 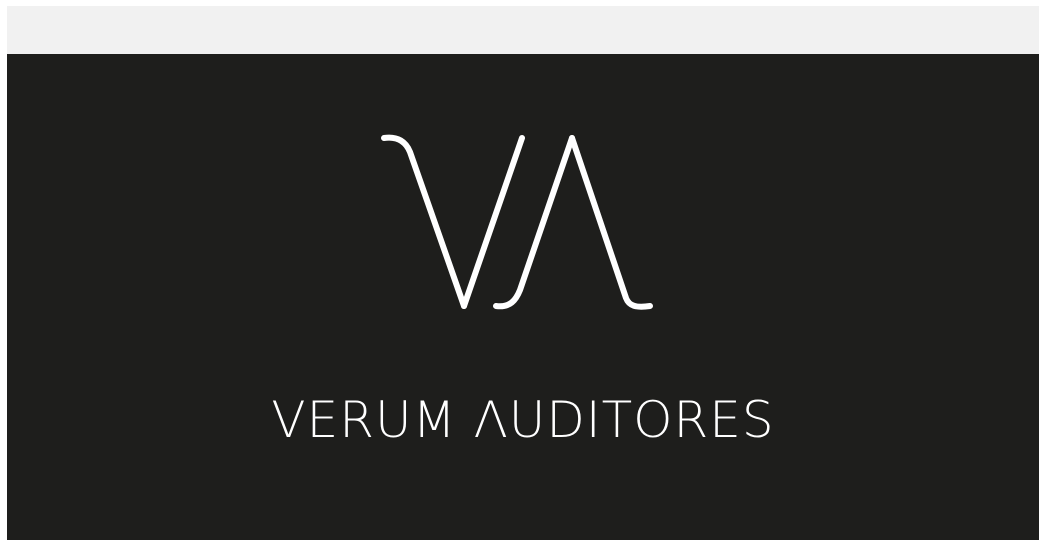 What do you see at coordinates (523, 420) in the screenshot?
I see `brand-name: VERUM ΛUDITORES` at bounding box center [523, 420].